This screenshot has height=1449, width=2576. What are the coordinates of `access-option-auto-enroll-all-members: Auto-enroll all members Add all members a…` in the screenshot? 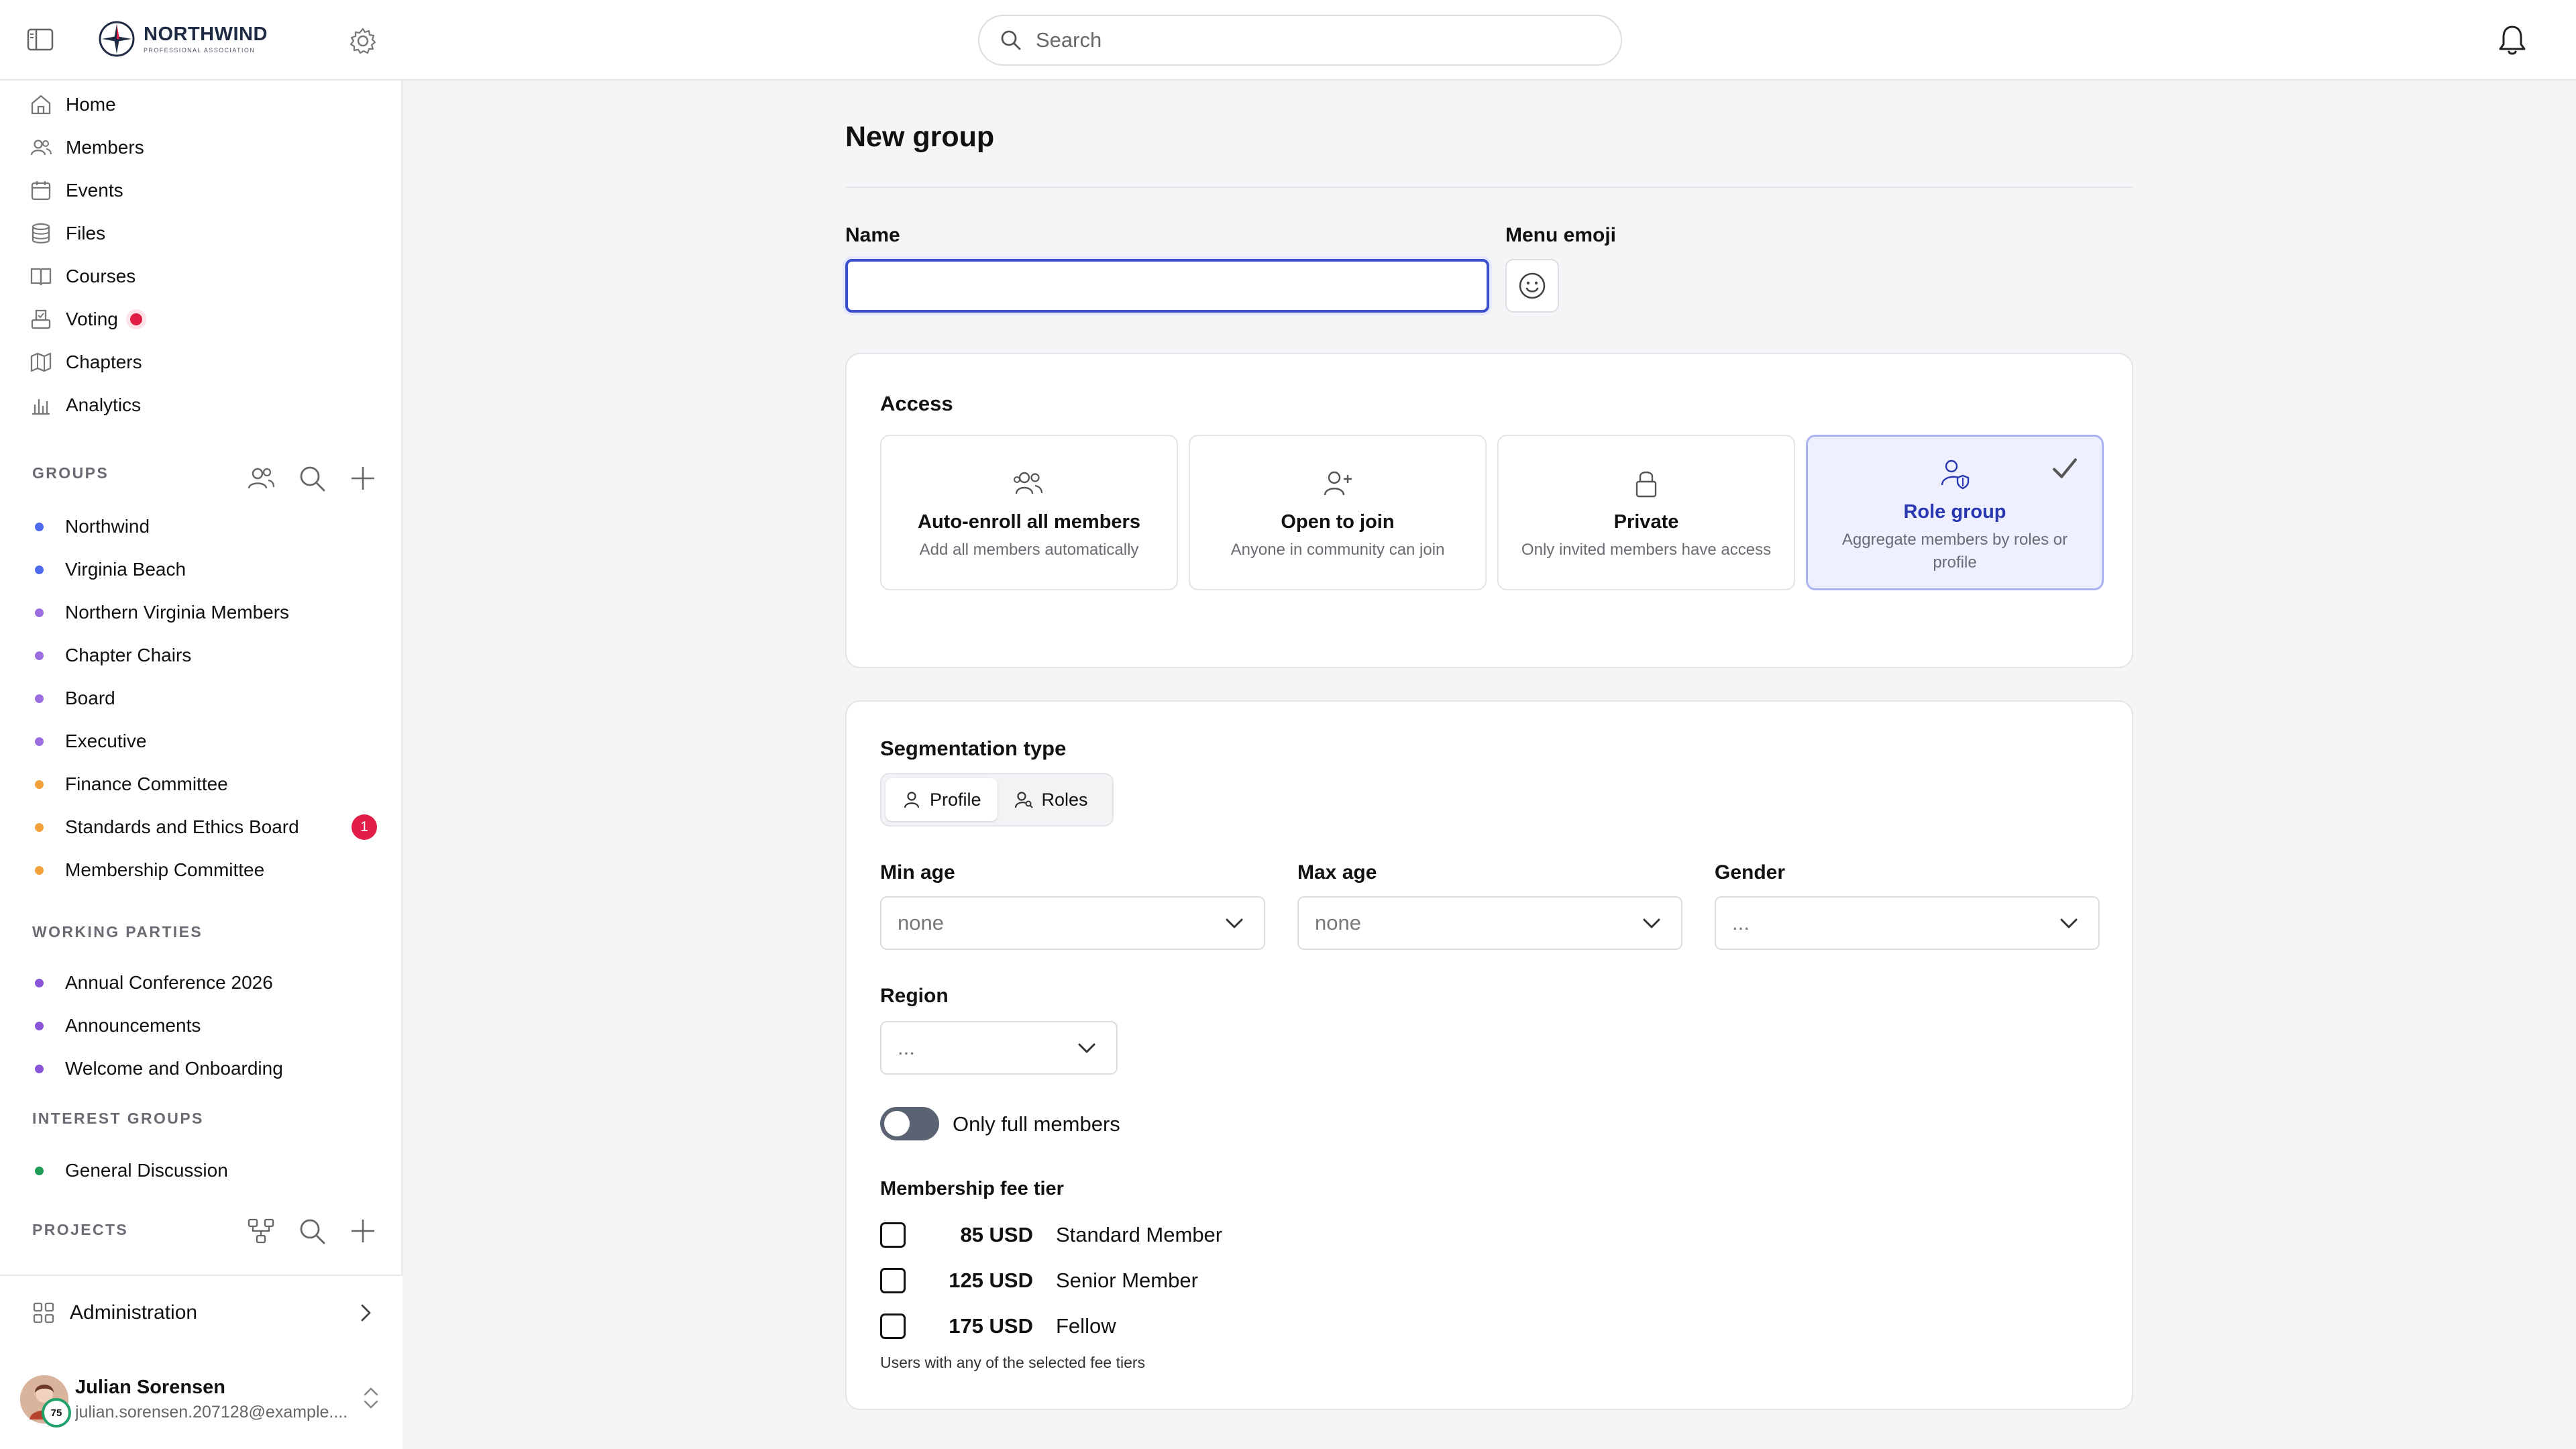 It's located at (1029, 512).